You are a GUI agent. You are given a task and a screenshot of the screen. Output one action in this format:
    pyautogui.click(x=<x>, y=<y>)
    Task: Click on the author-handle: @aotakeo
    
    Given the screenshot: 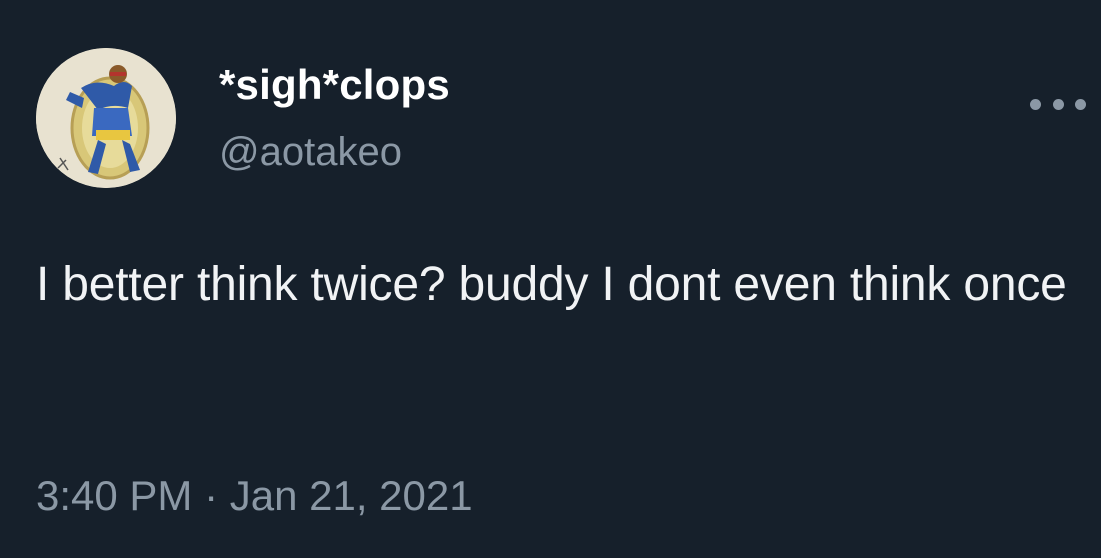 What is the action you would take?
    pyautogui.click(x=310, y=152)
    